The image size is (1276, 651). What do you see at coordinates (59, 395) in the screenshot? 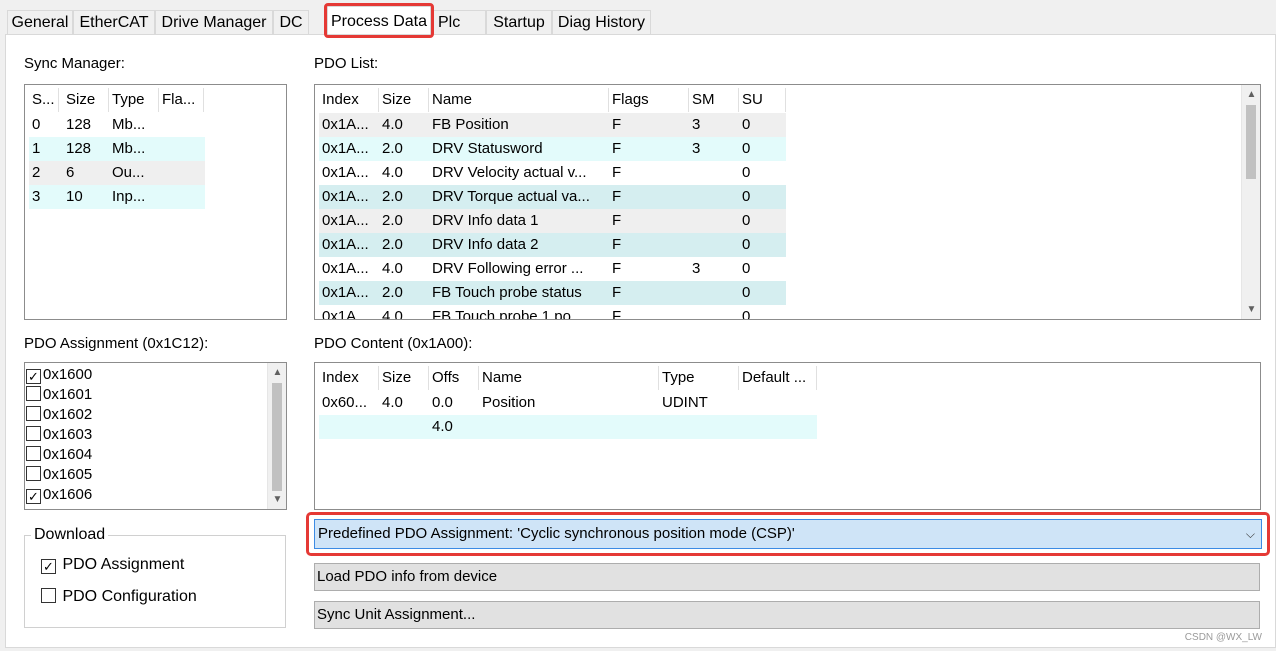
I see `pdo-assignment-item: 0x1601` at bounding box center [59, 395].